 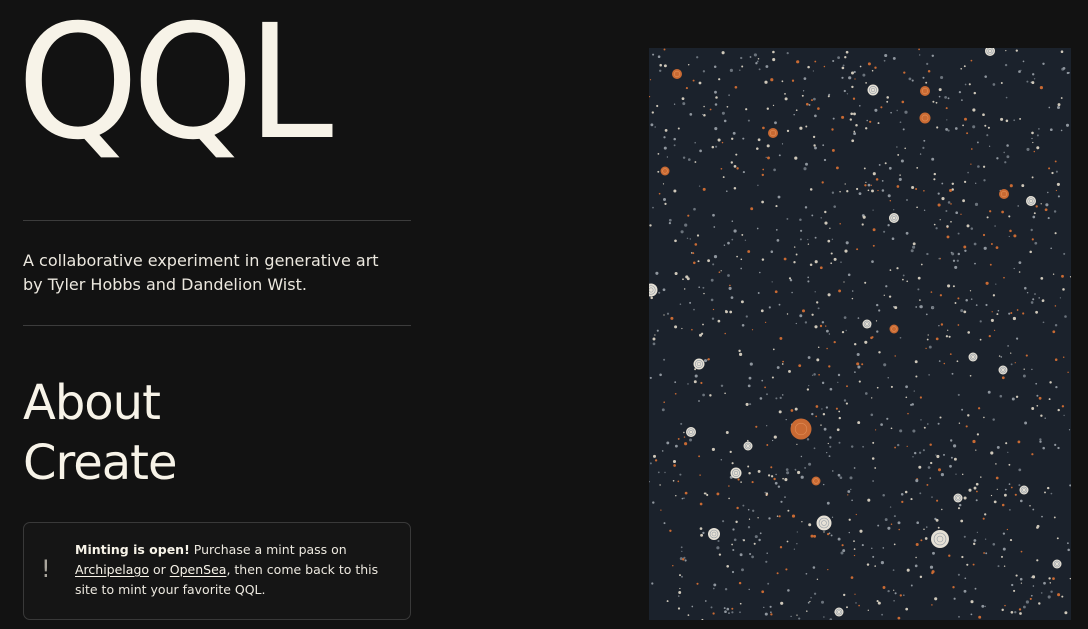 I want to click on archipelago-link: Archipelago, so click(x=112, y=569).